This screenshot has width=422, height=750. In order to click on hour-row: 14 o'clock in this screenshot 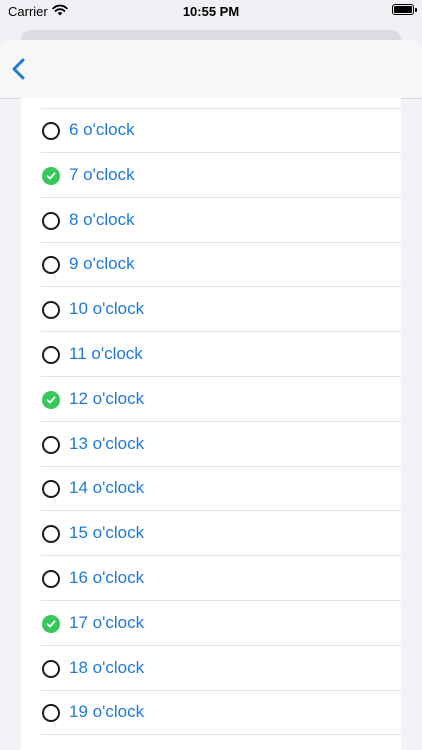, I will do `click(211, 489)`.